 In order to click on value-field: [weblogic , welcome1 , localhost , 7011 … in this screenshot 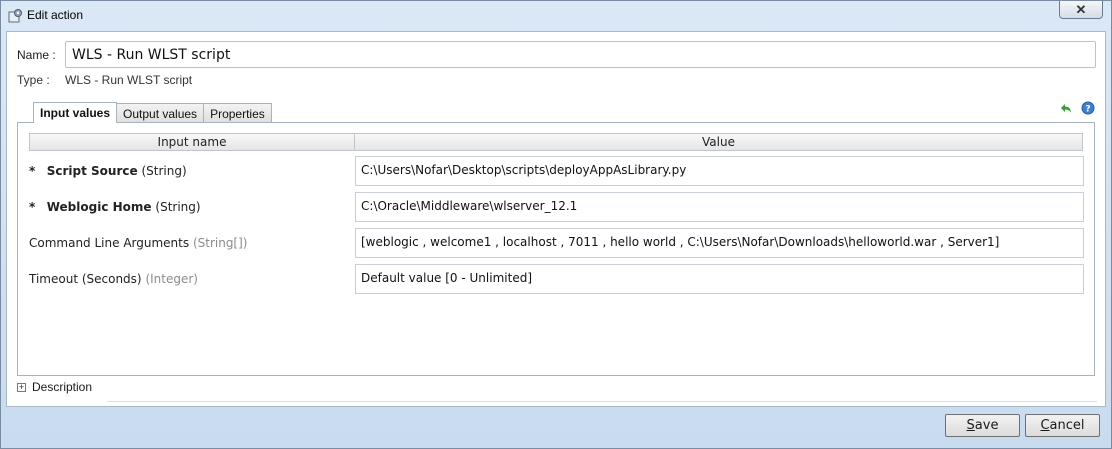, I will do `click(719, 243)`.